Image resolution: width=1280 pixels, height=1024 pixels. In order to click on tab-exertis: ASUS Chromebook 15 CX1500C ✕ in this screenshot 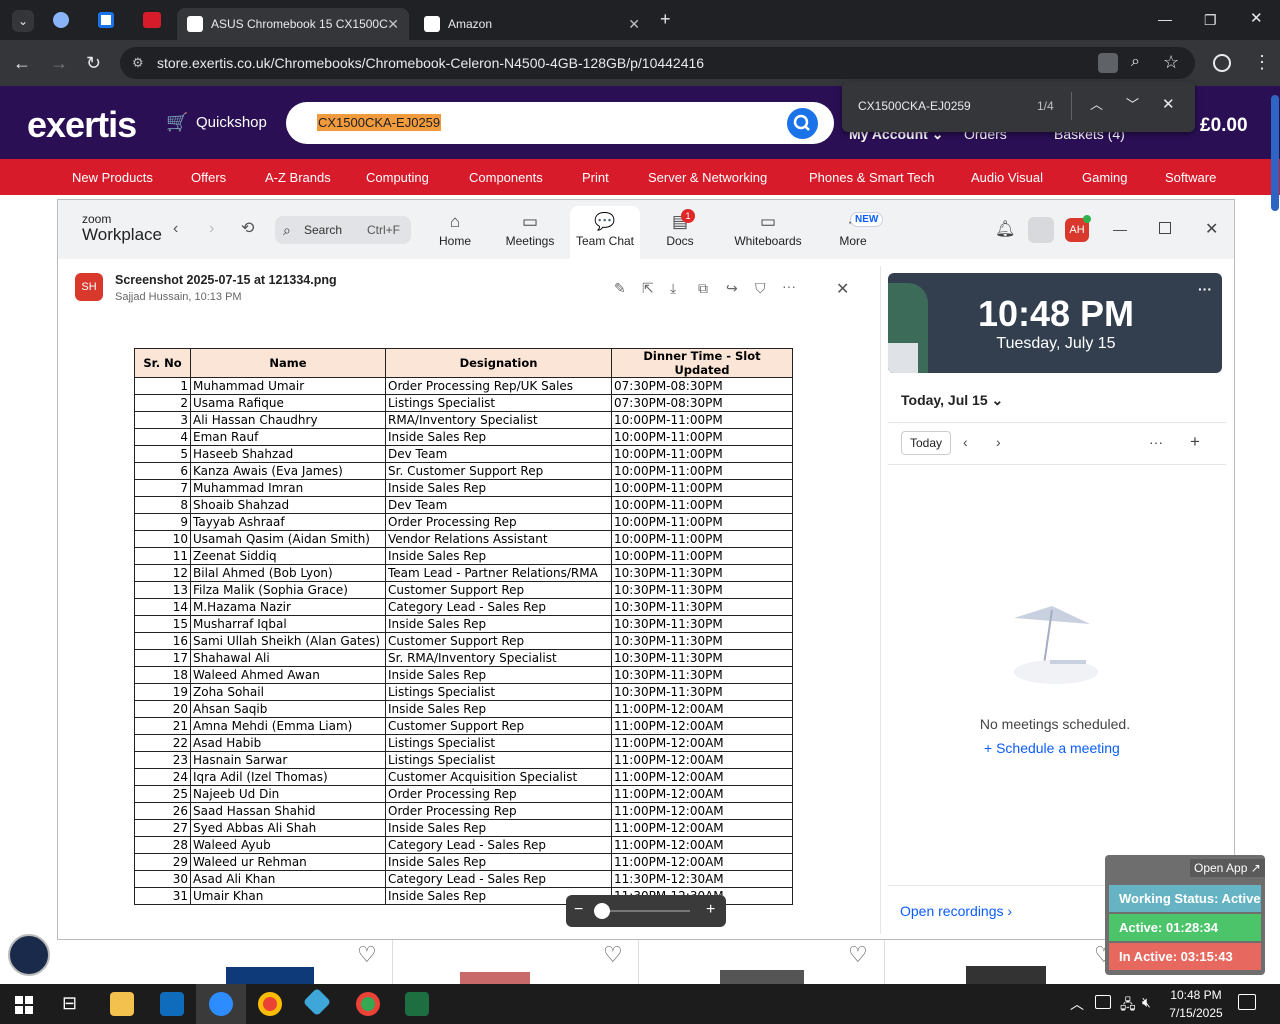, I will do `click(293, 24)`.